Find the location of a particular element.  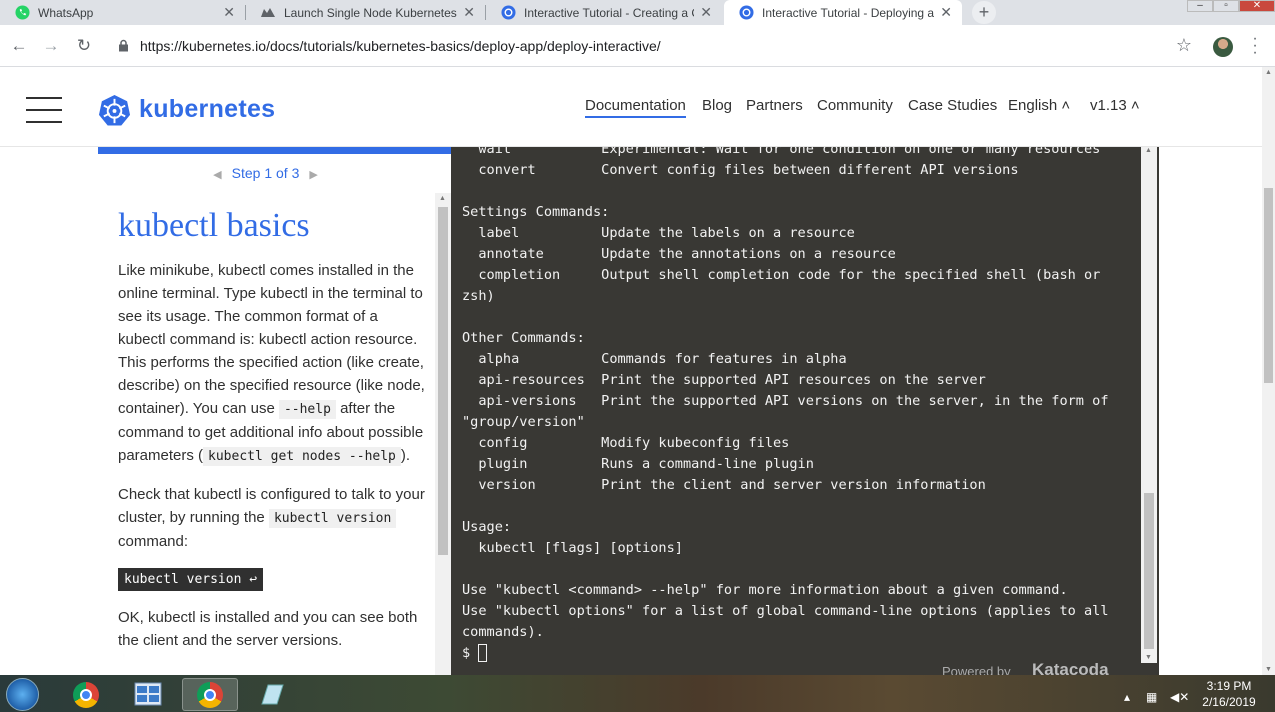

minimize-button: – is located at coordinates (1200, 6).